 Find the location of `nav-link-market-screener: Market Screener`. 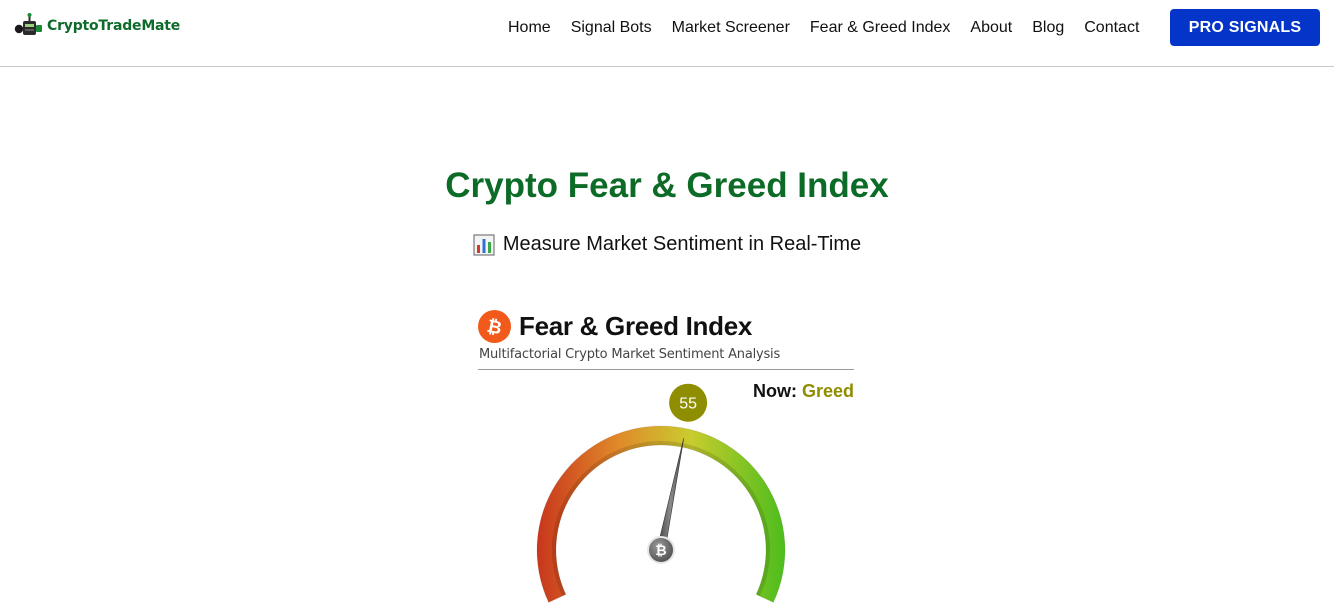

nav-link-market-screener: Market Screener is located at coordinates (731, 28).